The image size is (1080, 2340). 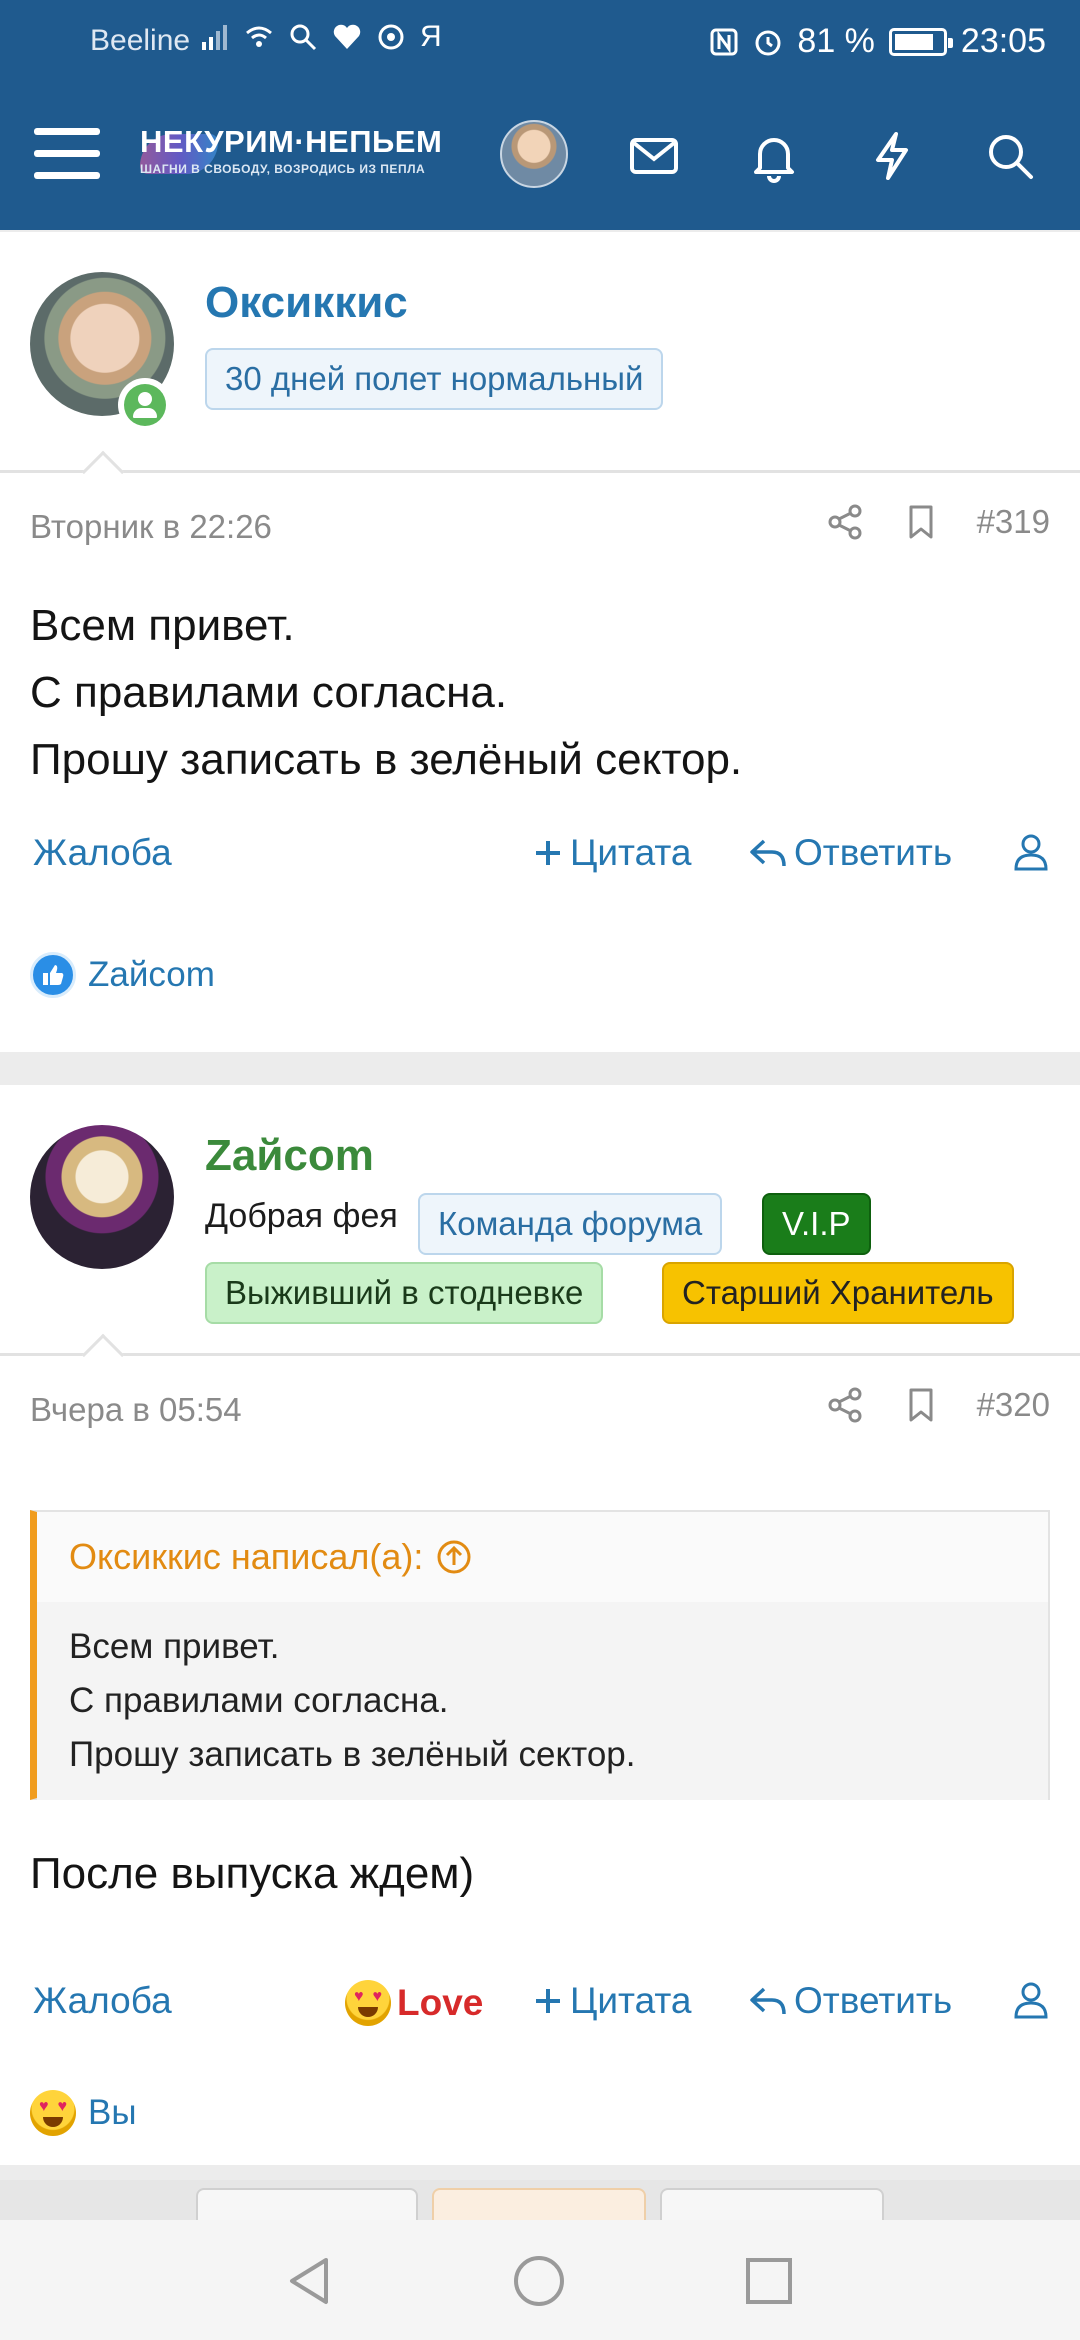 I want to click on bell-icon, so click(x=774, y=156).